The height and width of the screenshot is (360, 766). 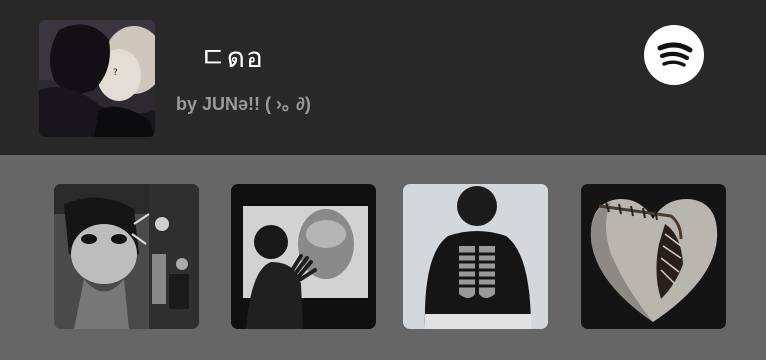 I want to click on playlist-title: ㄷดอ, so click(x=232, y=57).